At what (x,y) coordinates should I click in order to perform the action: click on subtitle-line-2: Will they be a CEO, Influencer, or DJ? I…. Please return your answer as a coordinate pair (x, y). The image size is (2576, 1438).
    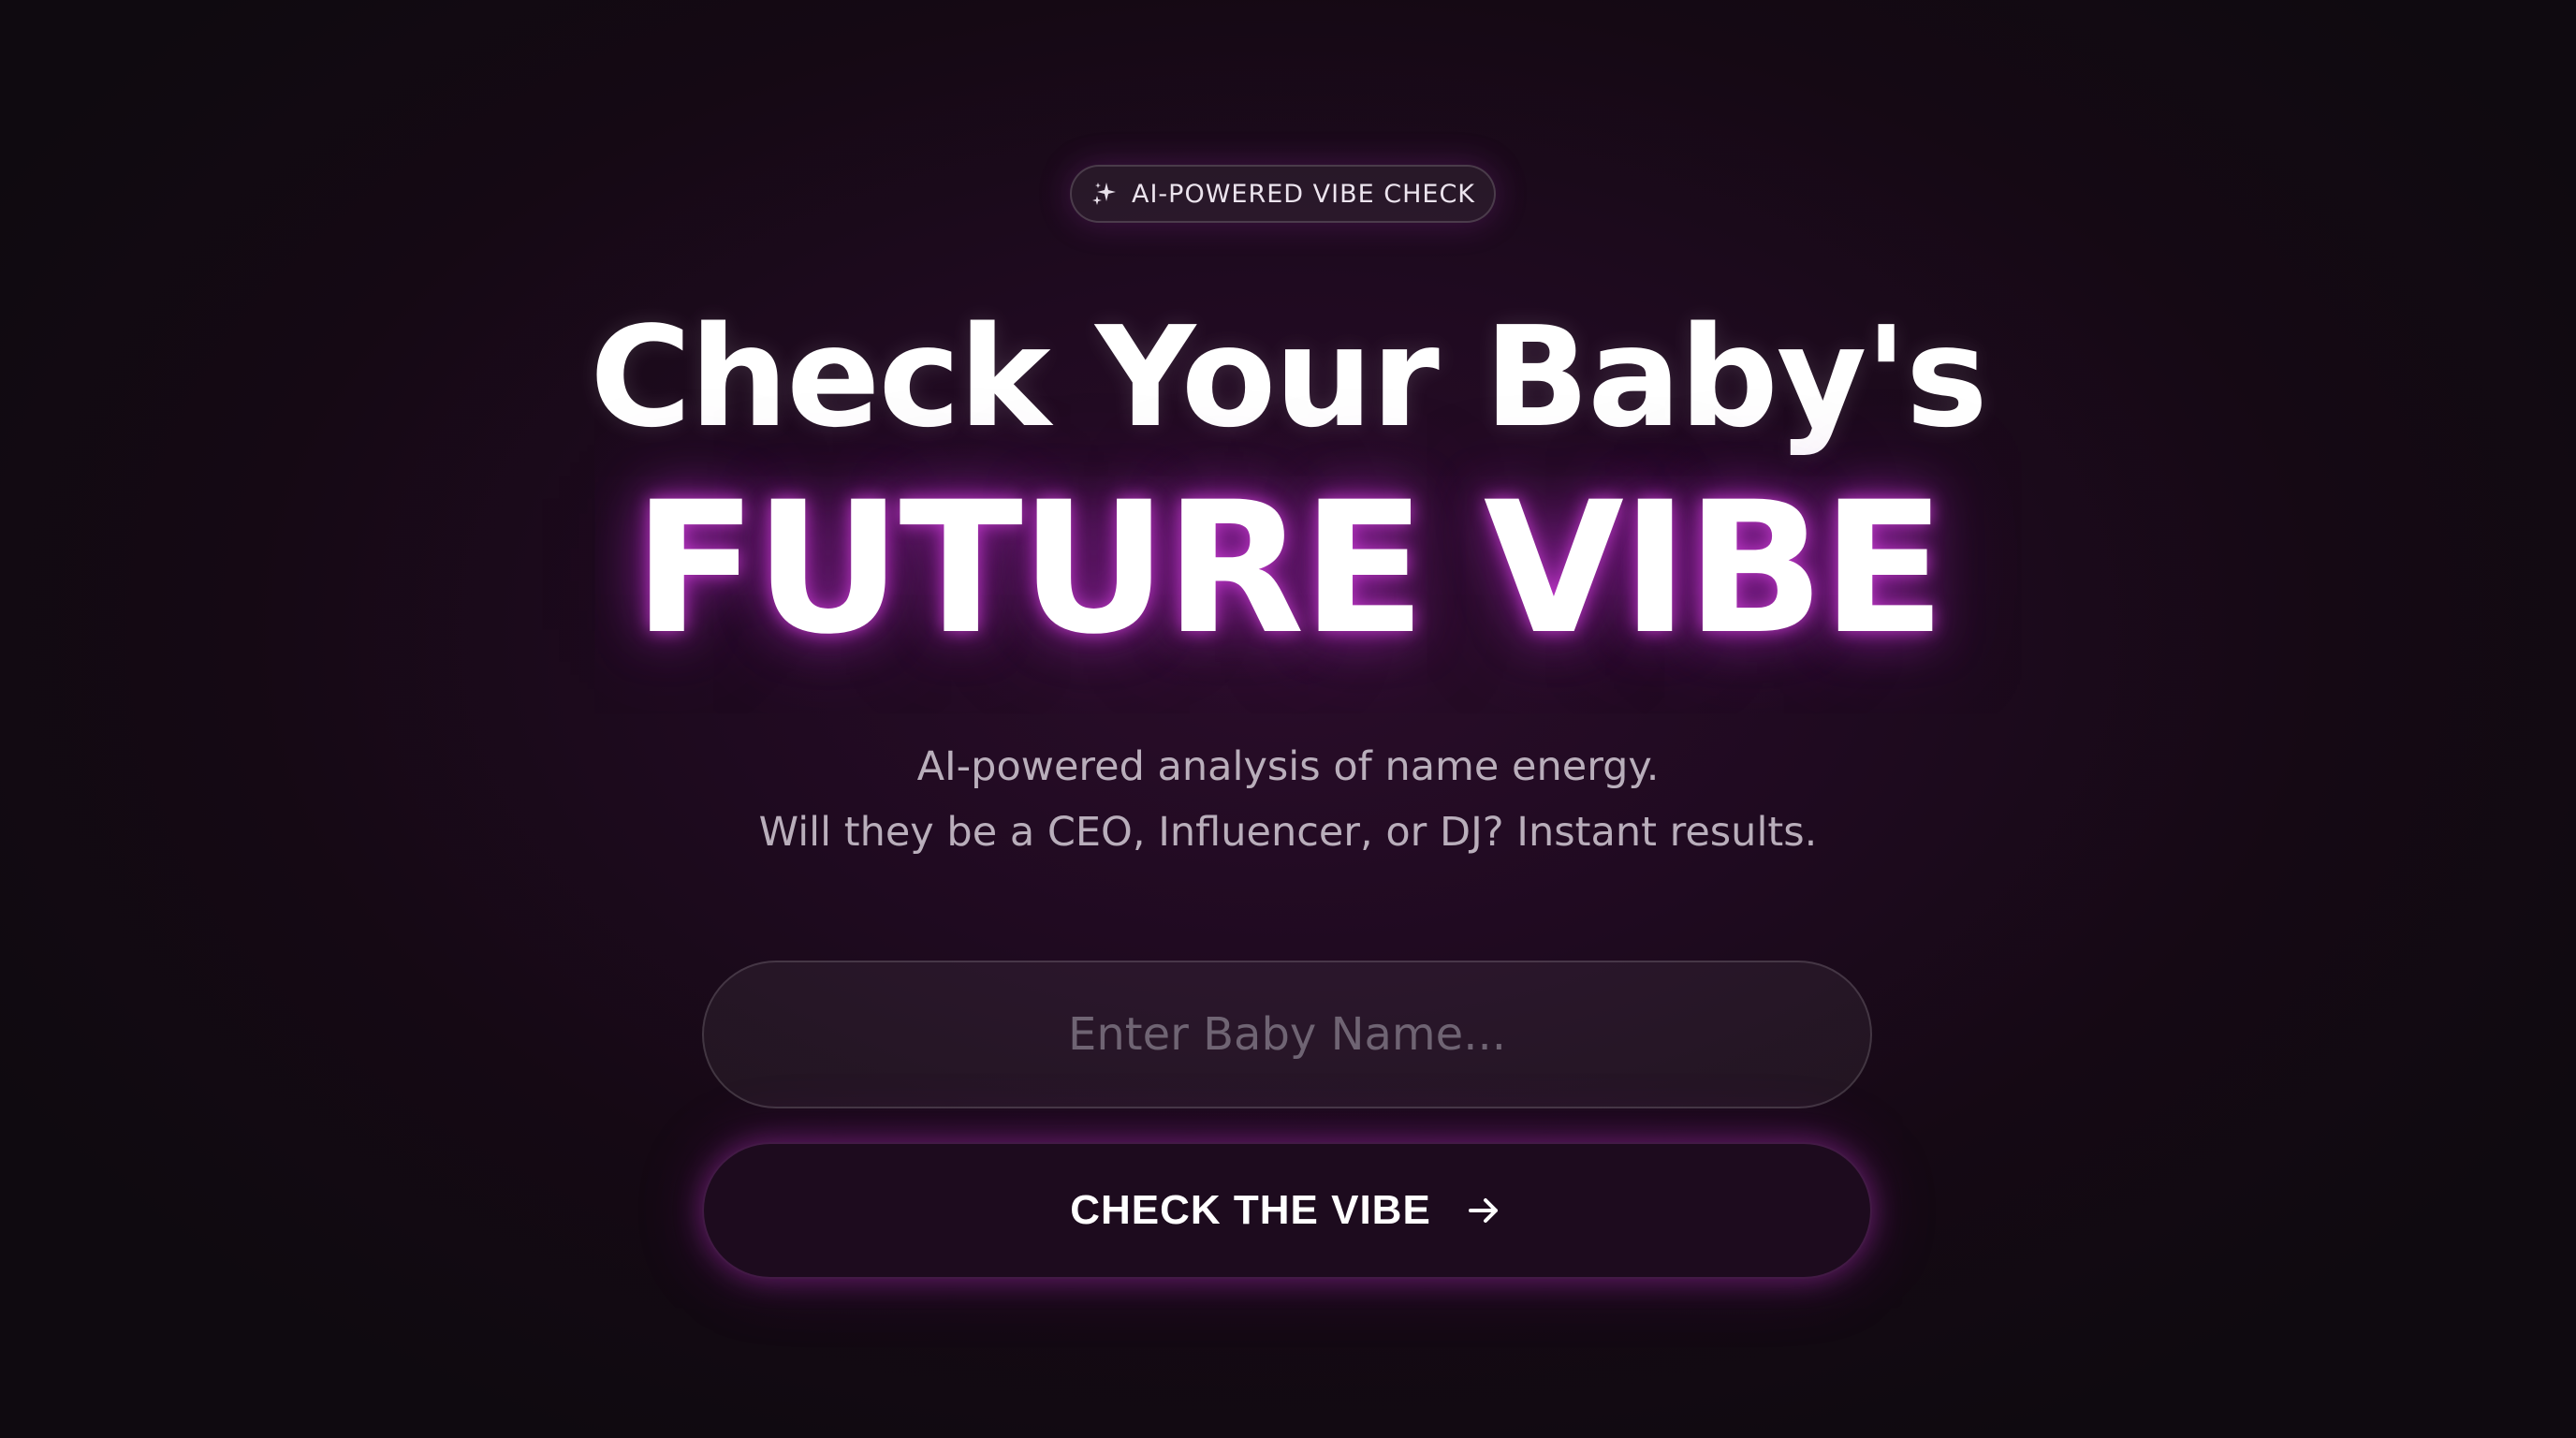
    Looking at the image, I should click on (1288, 832).